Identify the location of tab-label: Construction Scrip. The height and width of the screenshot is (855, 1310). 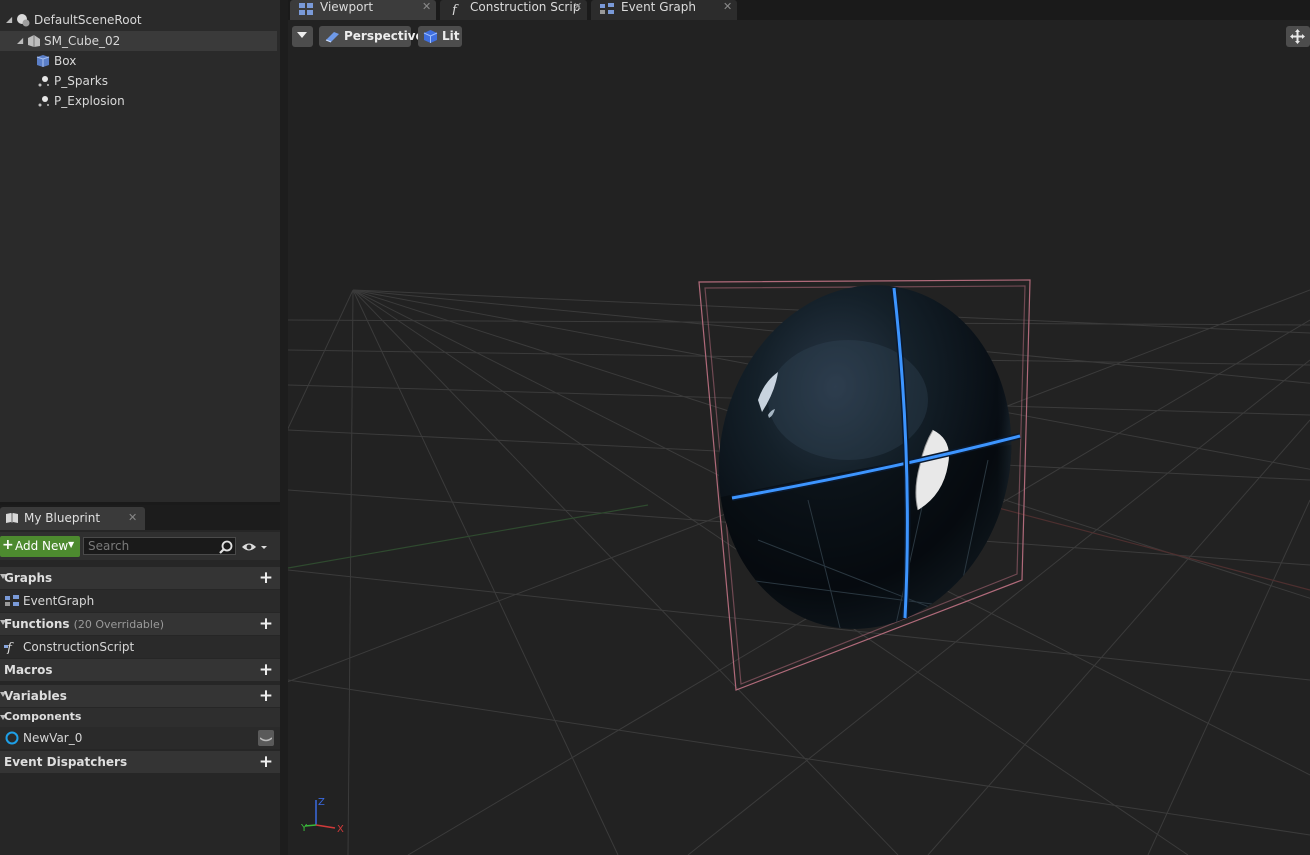
(525, 7).